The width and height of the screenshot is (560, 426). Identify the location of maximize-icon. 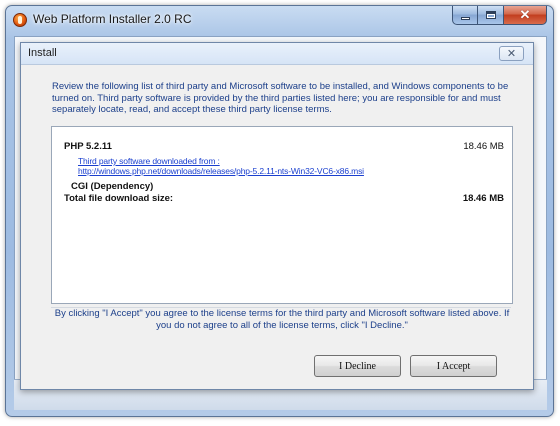
(490, 15).